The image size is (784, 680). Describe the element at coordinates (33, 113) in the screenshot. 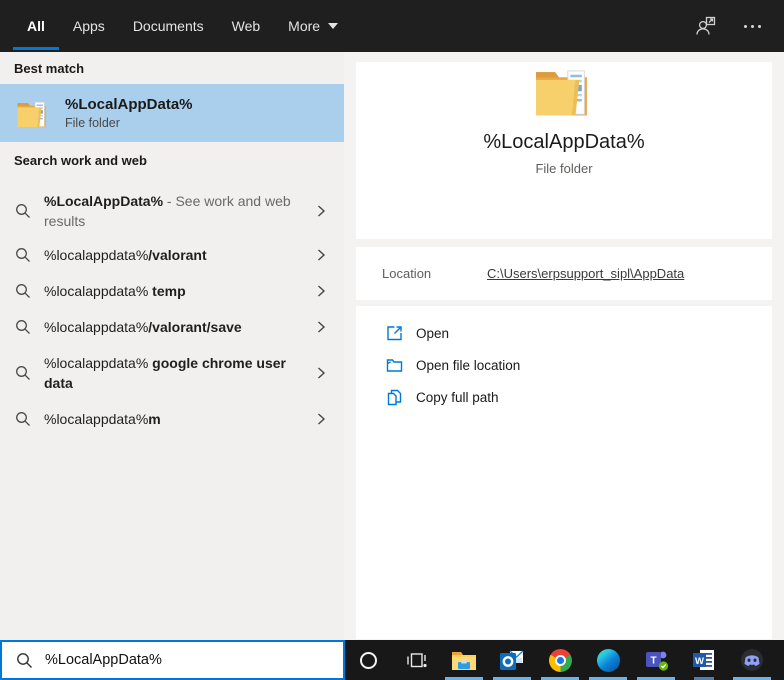

I see `folder-icon` at that location.